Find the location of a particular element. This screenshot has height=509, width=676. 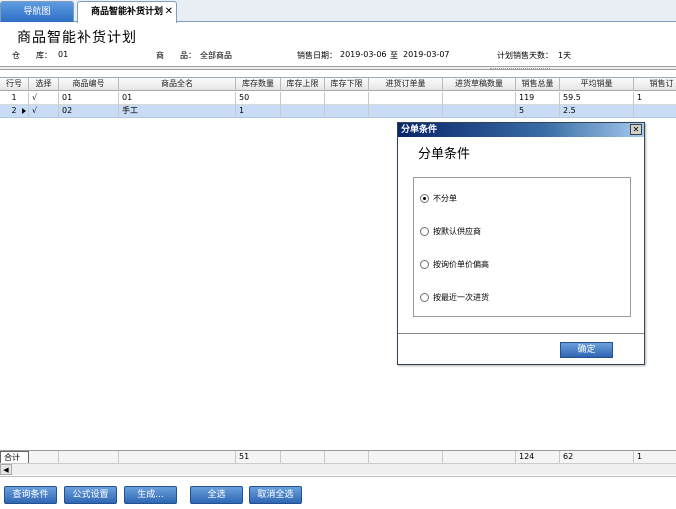

cell-code: 01 is located at coordinates (89, 98).